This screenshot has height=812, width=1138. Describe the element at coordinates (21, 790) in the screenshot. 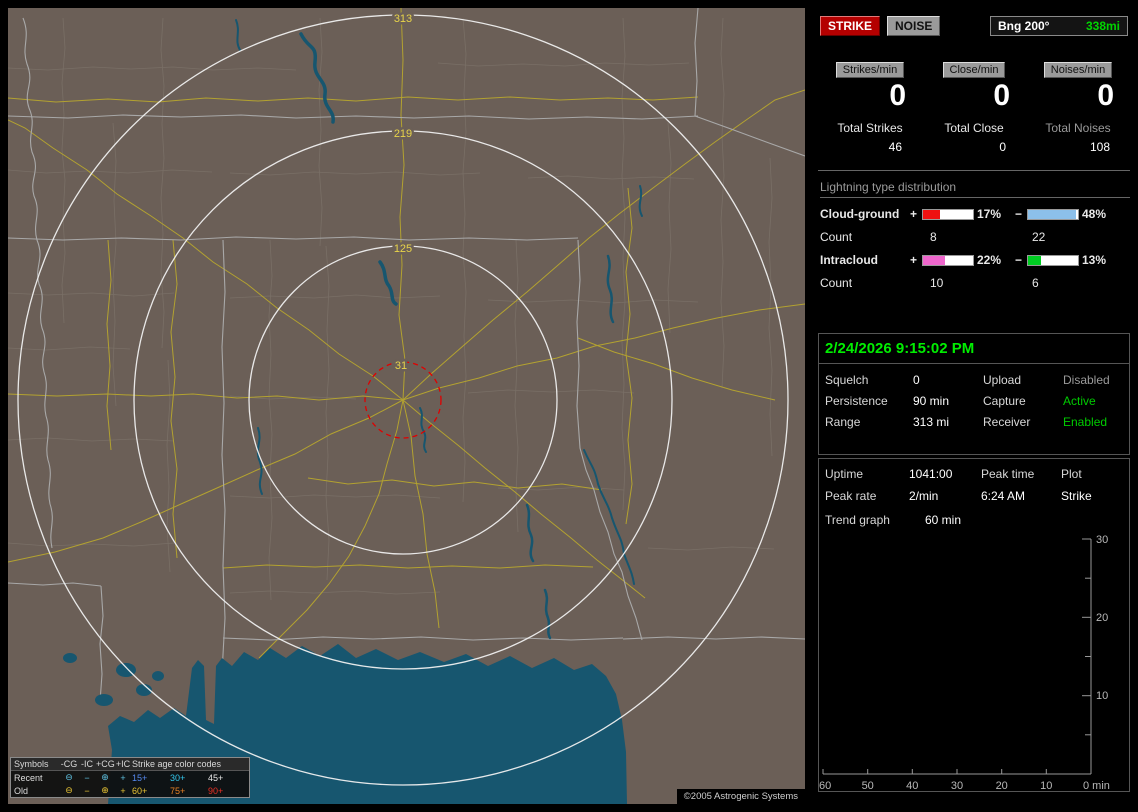

I see `legend-old-label: Old` at that location.